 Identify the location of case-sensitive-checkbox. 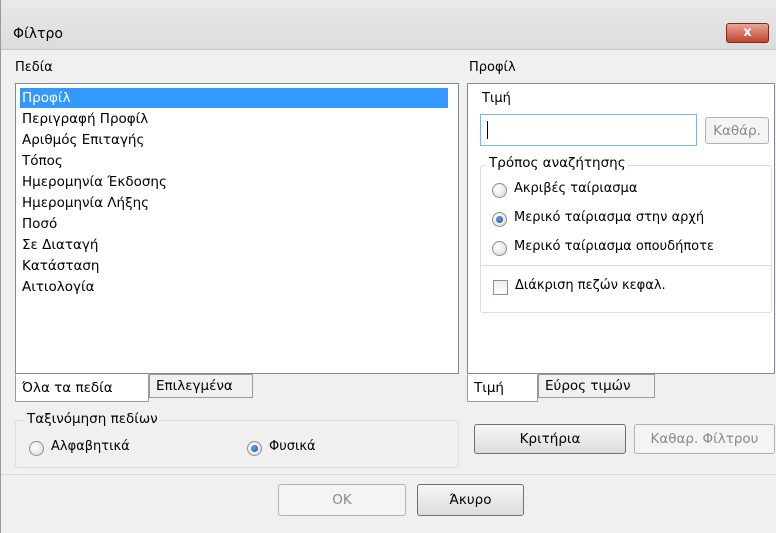
(500, 287).